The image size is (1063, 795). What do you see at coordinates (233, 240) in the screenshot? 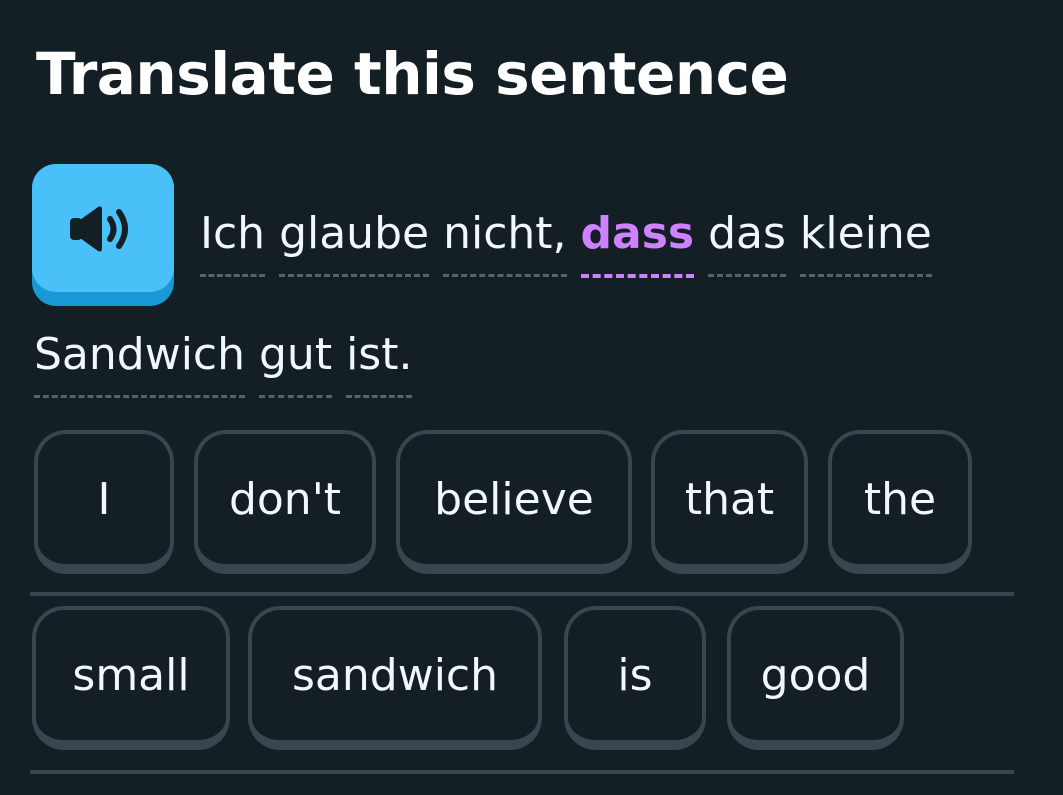
I see `sentence-word-ich: Ich` at bounding box center [233, 240].